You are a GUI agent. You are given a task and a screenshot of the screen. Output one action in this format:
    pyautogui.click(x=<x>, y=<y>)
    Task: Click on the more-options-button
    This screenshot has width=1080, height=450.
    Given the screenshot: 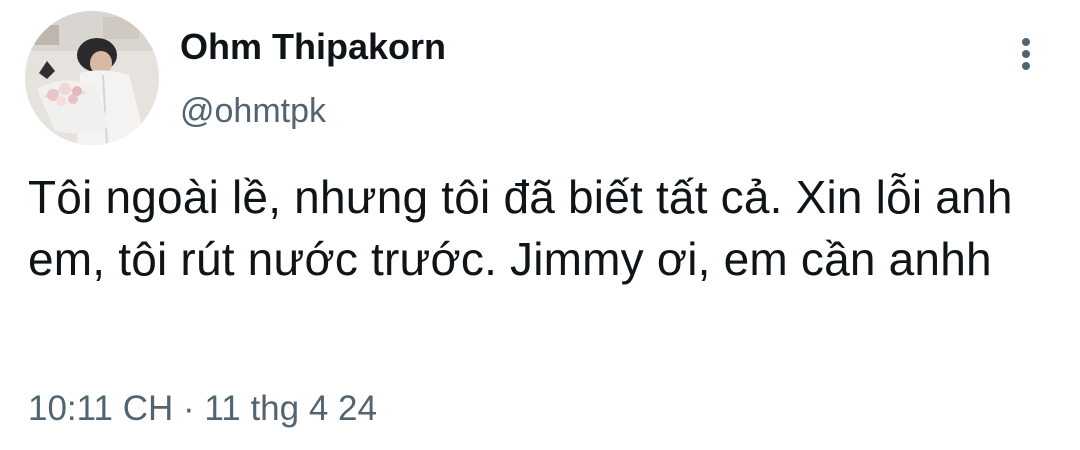 What is the action you would take?
    pyautogui.click(x=1026, y=54)
    